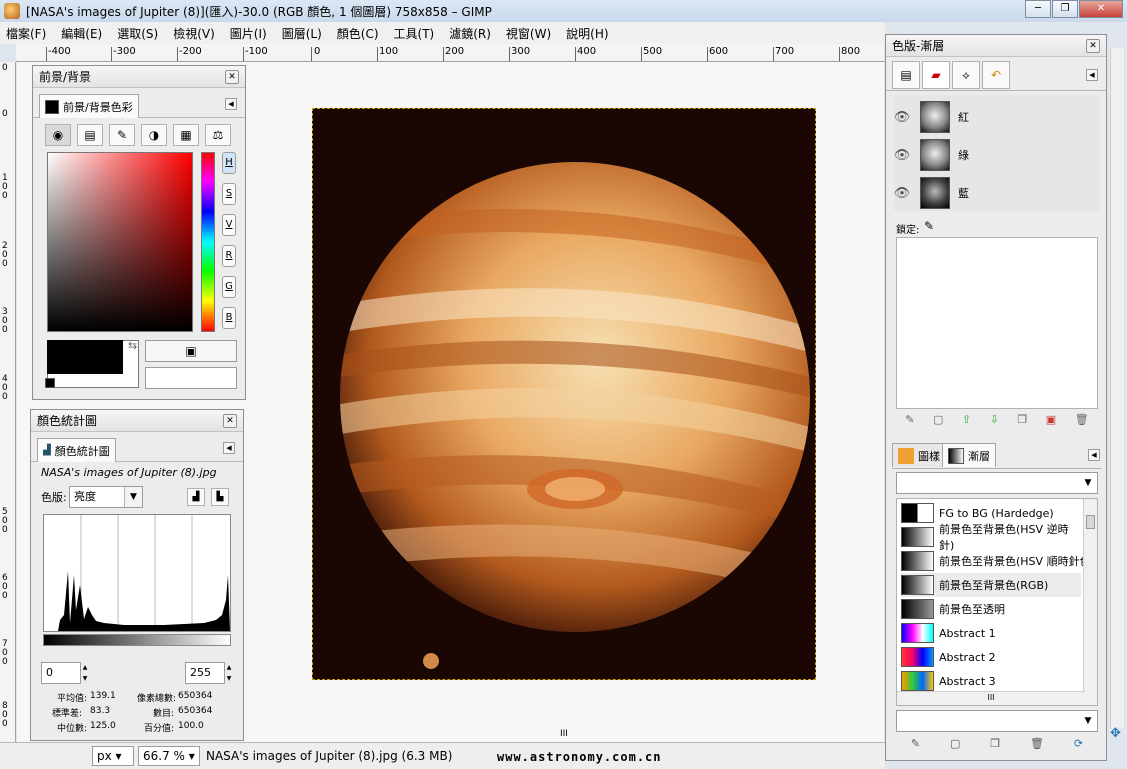  Describe the element at coordinates (1090, 522) in the screenshot. I see `scrollbar-thumb` at that location.